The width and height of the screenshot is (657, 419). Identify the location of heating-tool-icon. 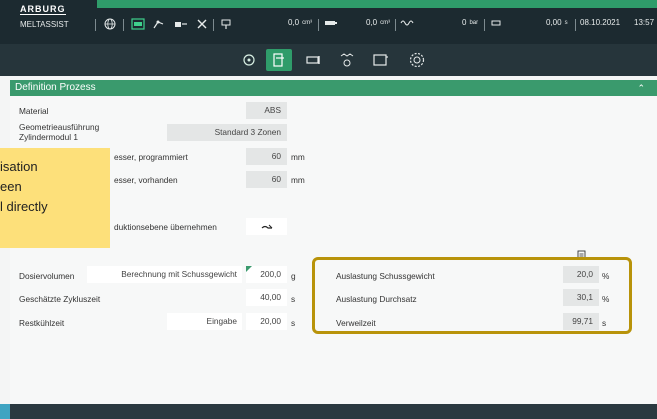
(347, 60).